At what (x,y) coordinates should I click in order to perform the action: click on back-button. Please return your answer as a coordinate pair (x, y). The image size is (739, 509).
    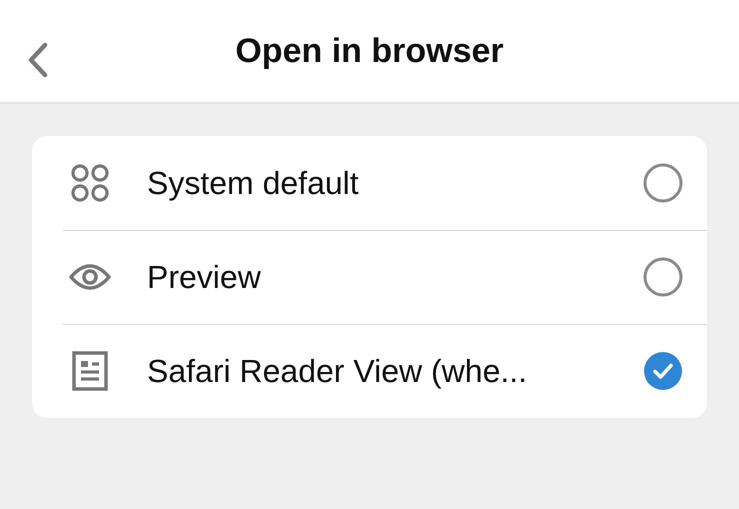
    Looking at the image, I should click on (38, 60).